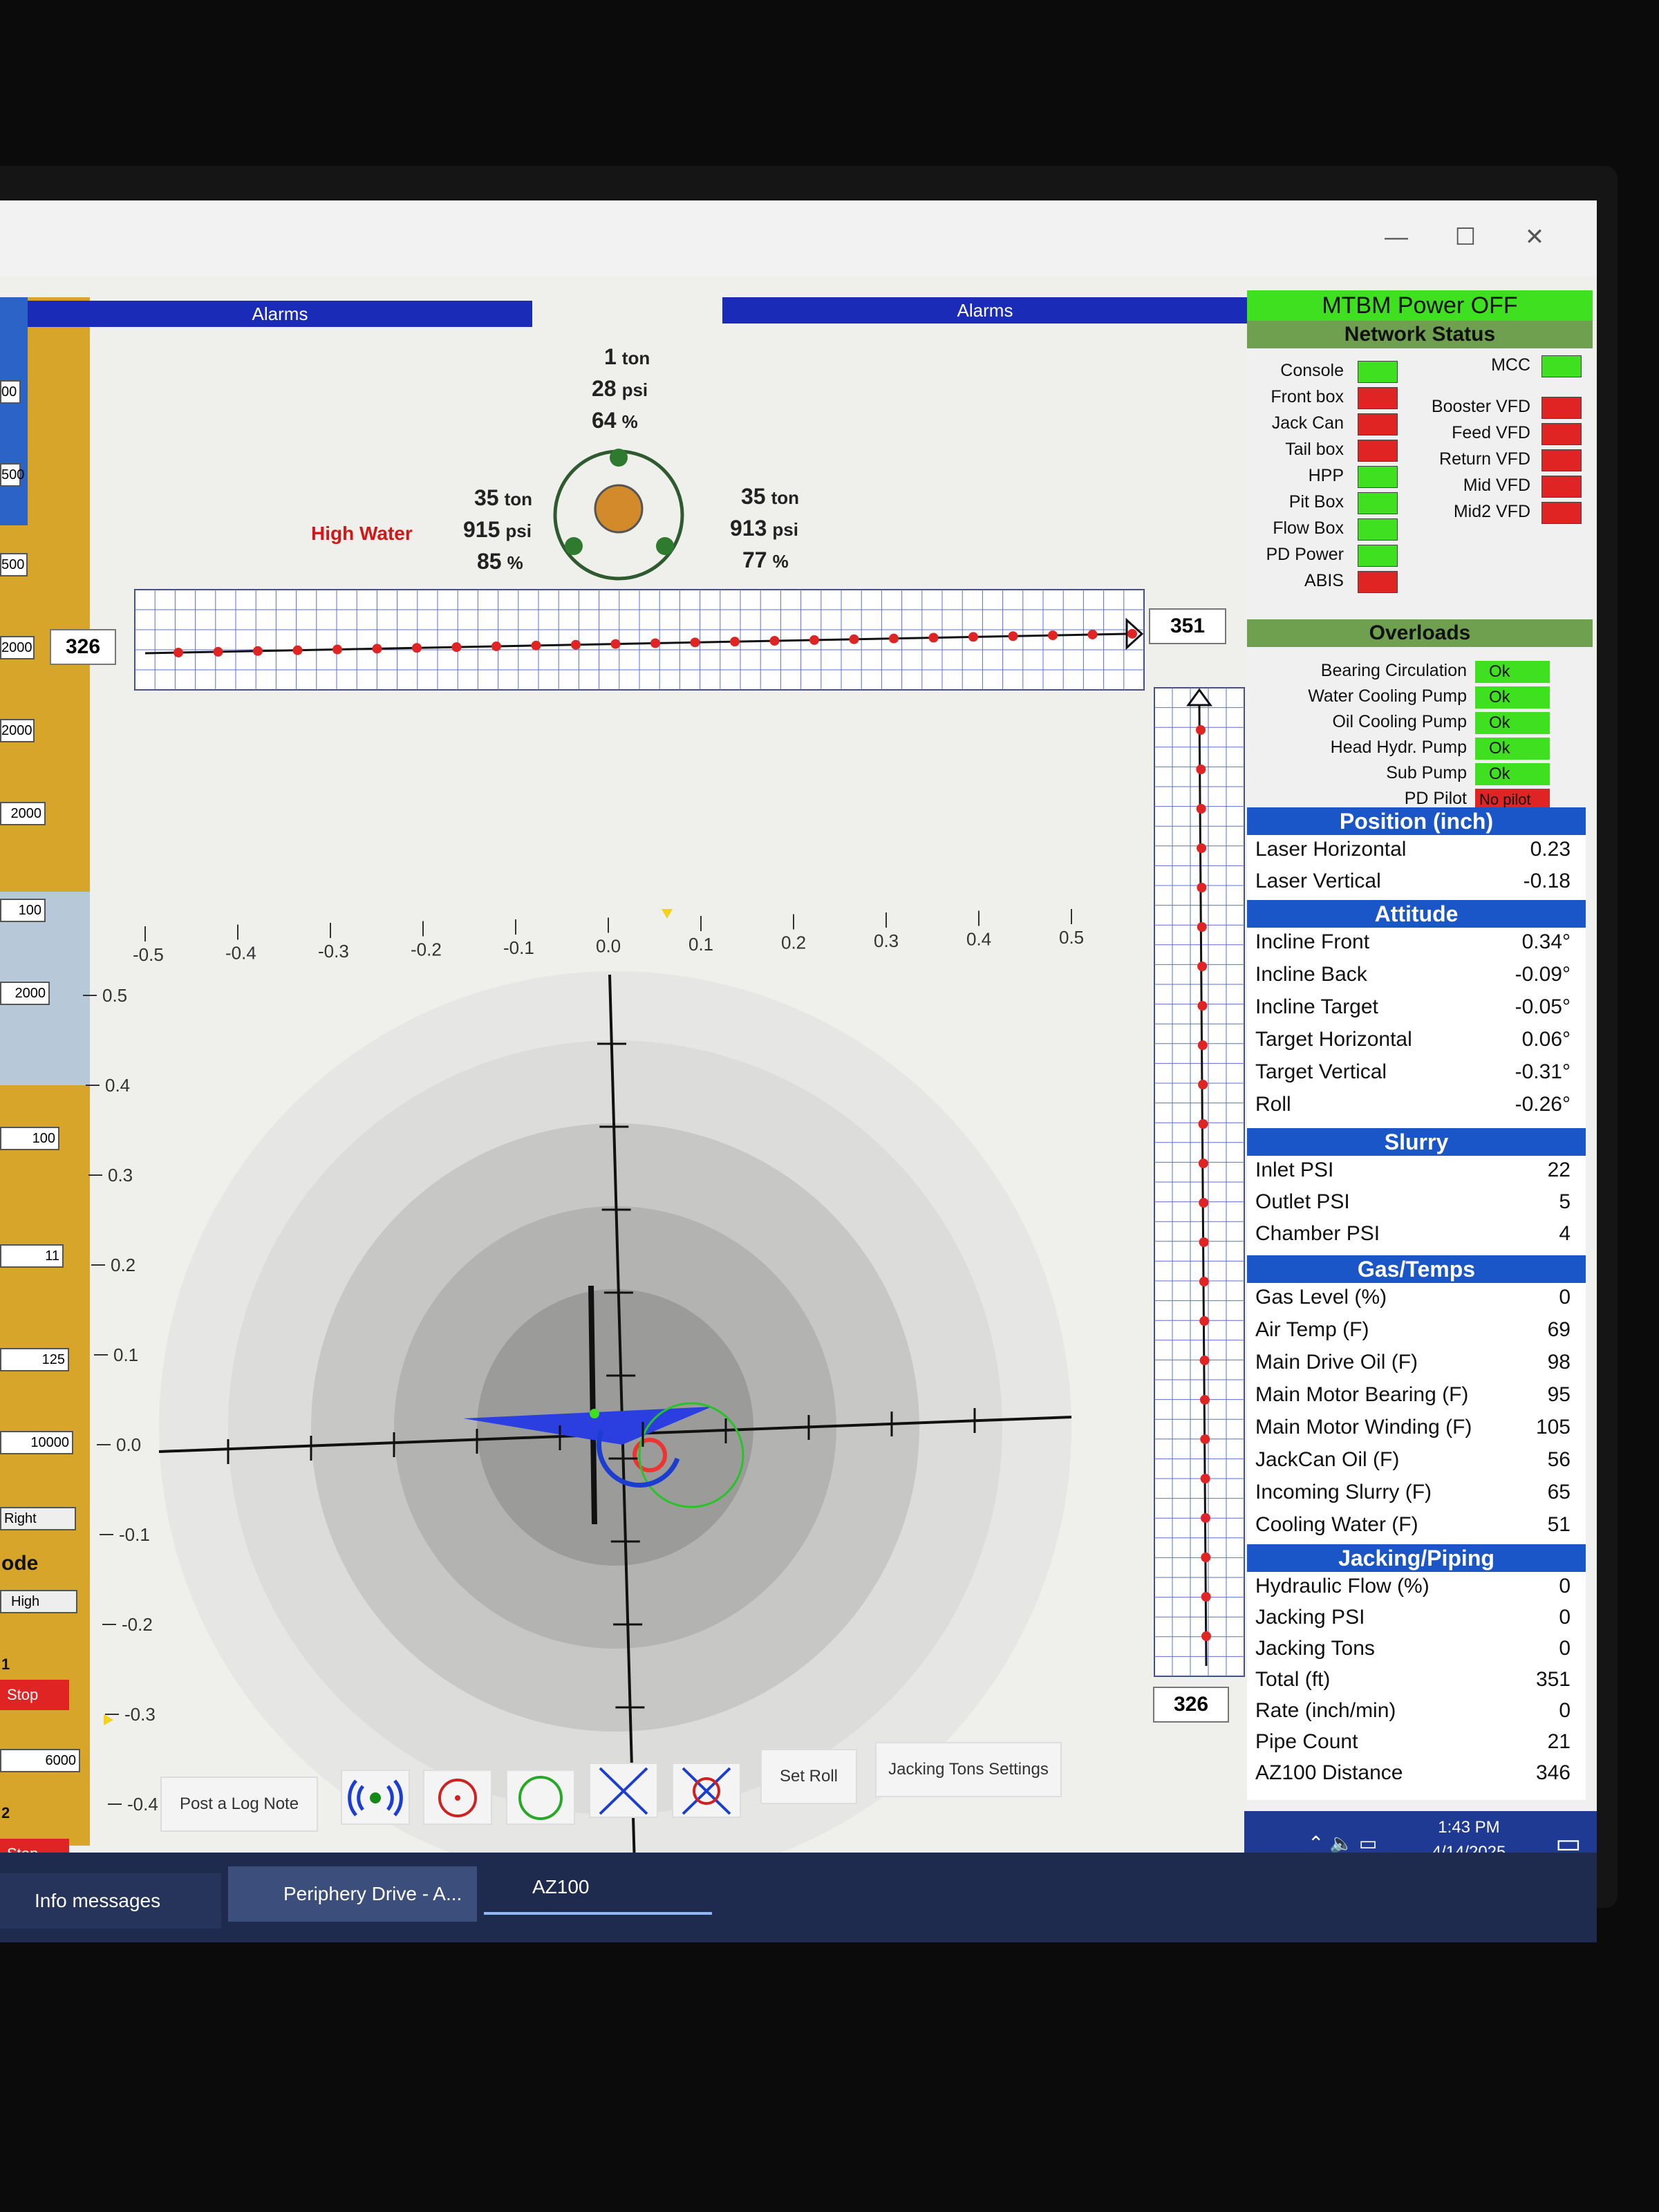 The width and height of the screenshot is (1659, 2212). What do you see at coordinates (808, 1776) in the screenshot?
I see `set-roll-button: Set Roll` at bounding box center [808, 1776].